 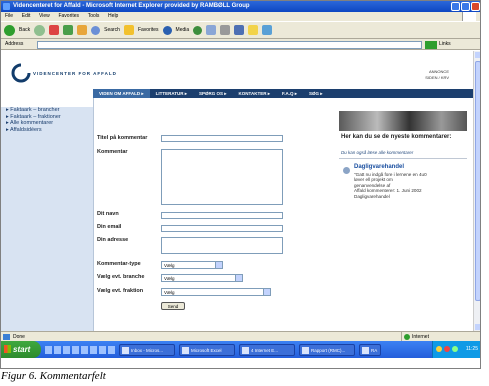 What do you see at coordinates (403, 158) in the screenshot?
I see `divider` at bounding box center [403, 158].